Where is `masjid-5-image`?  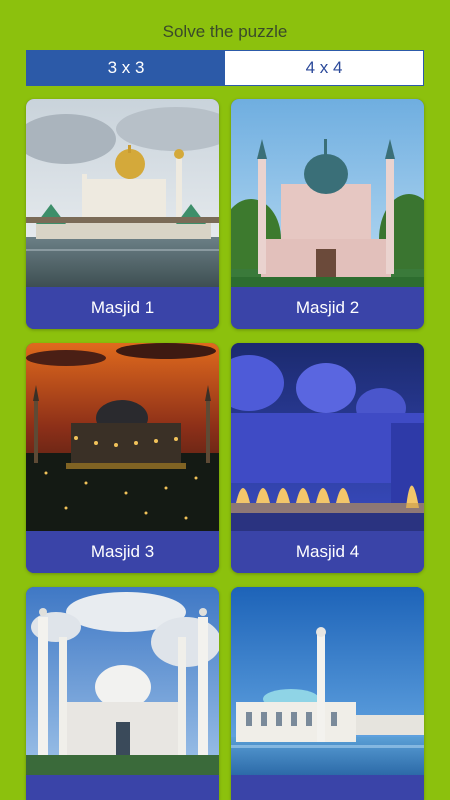
masjid-5-image is located at coordinates (122, 681).